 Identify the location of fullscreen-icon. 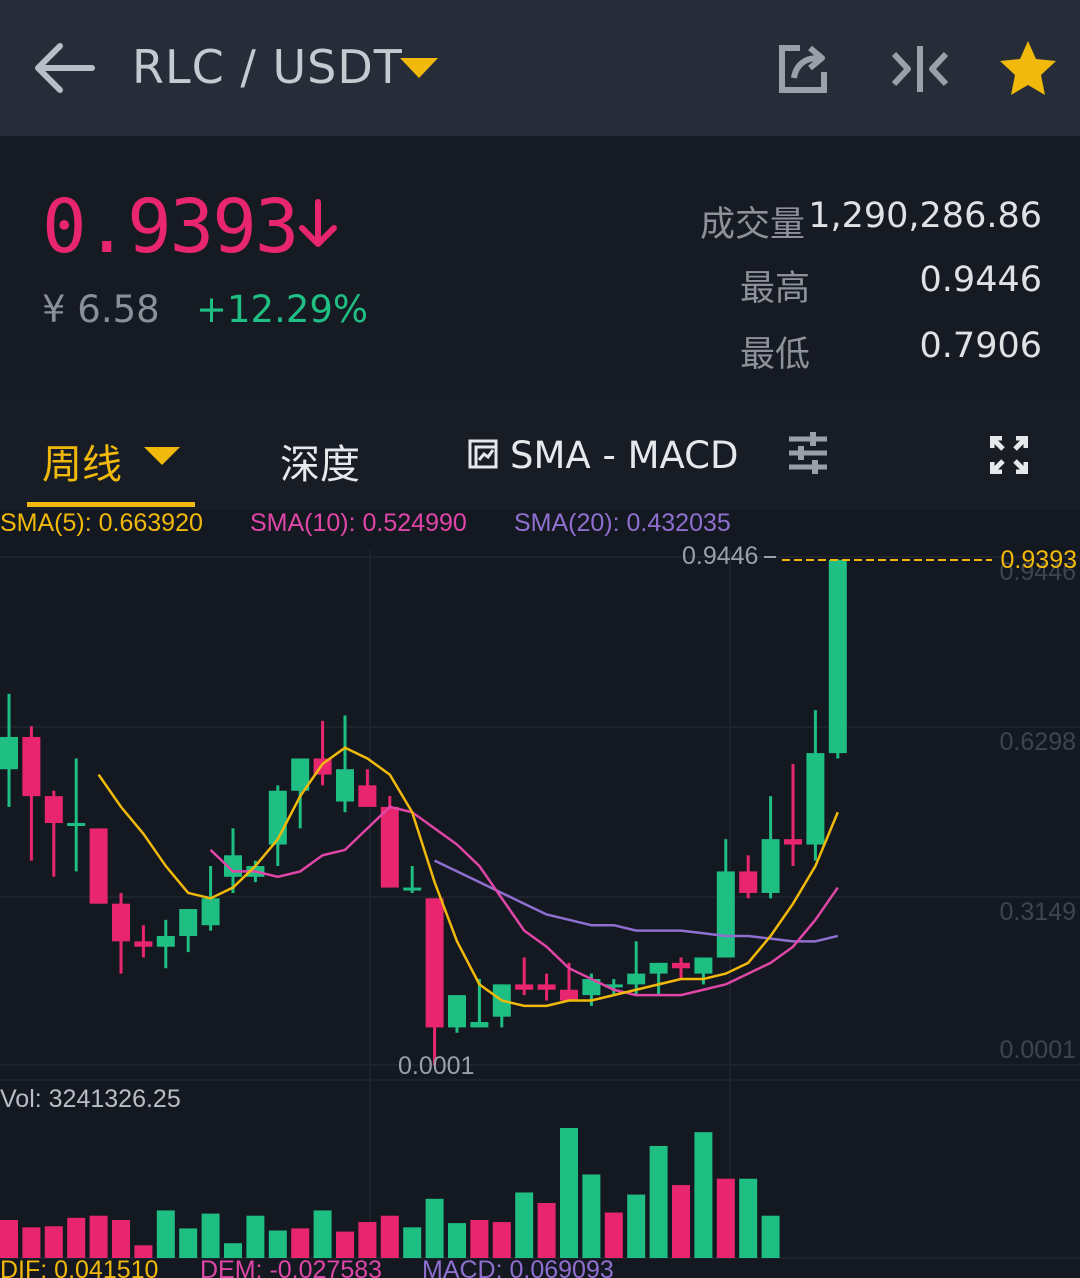
(1009, 455).